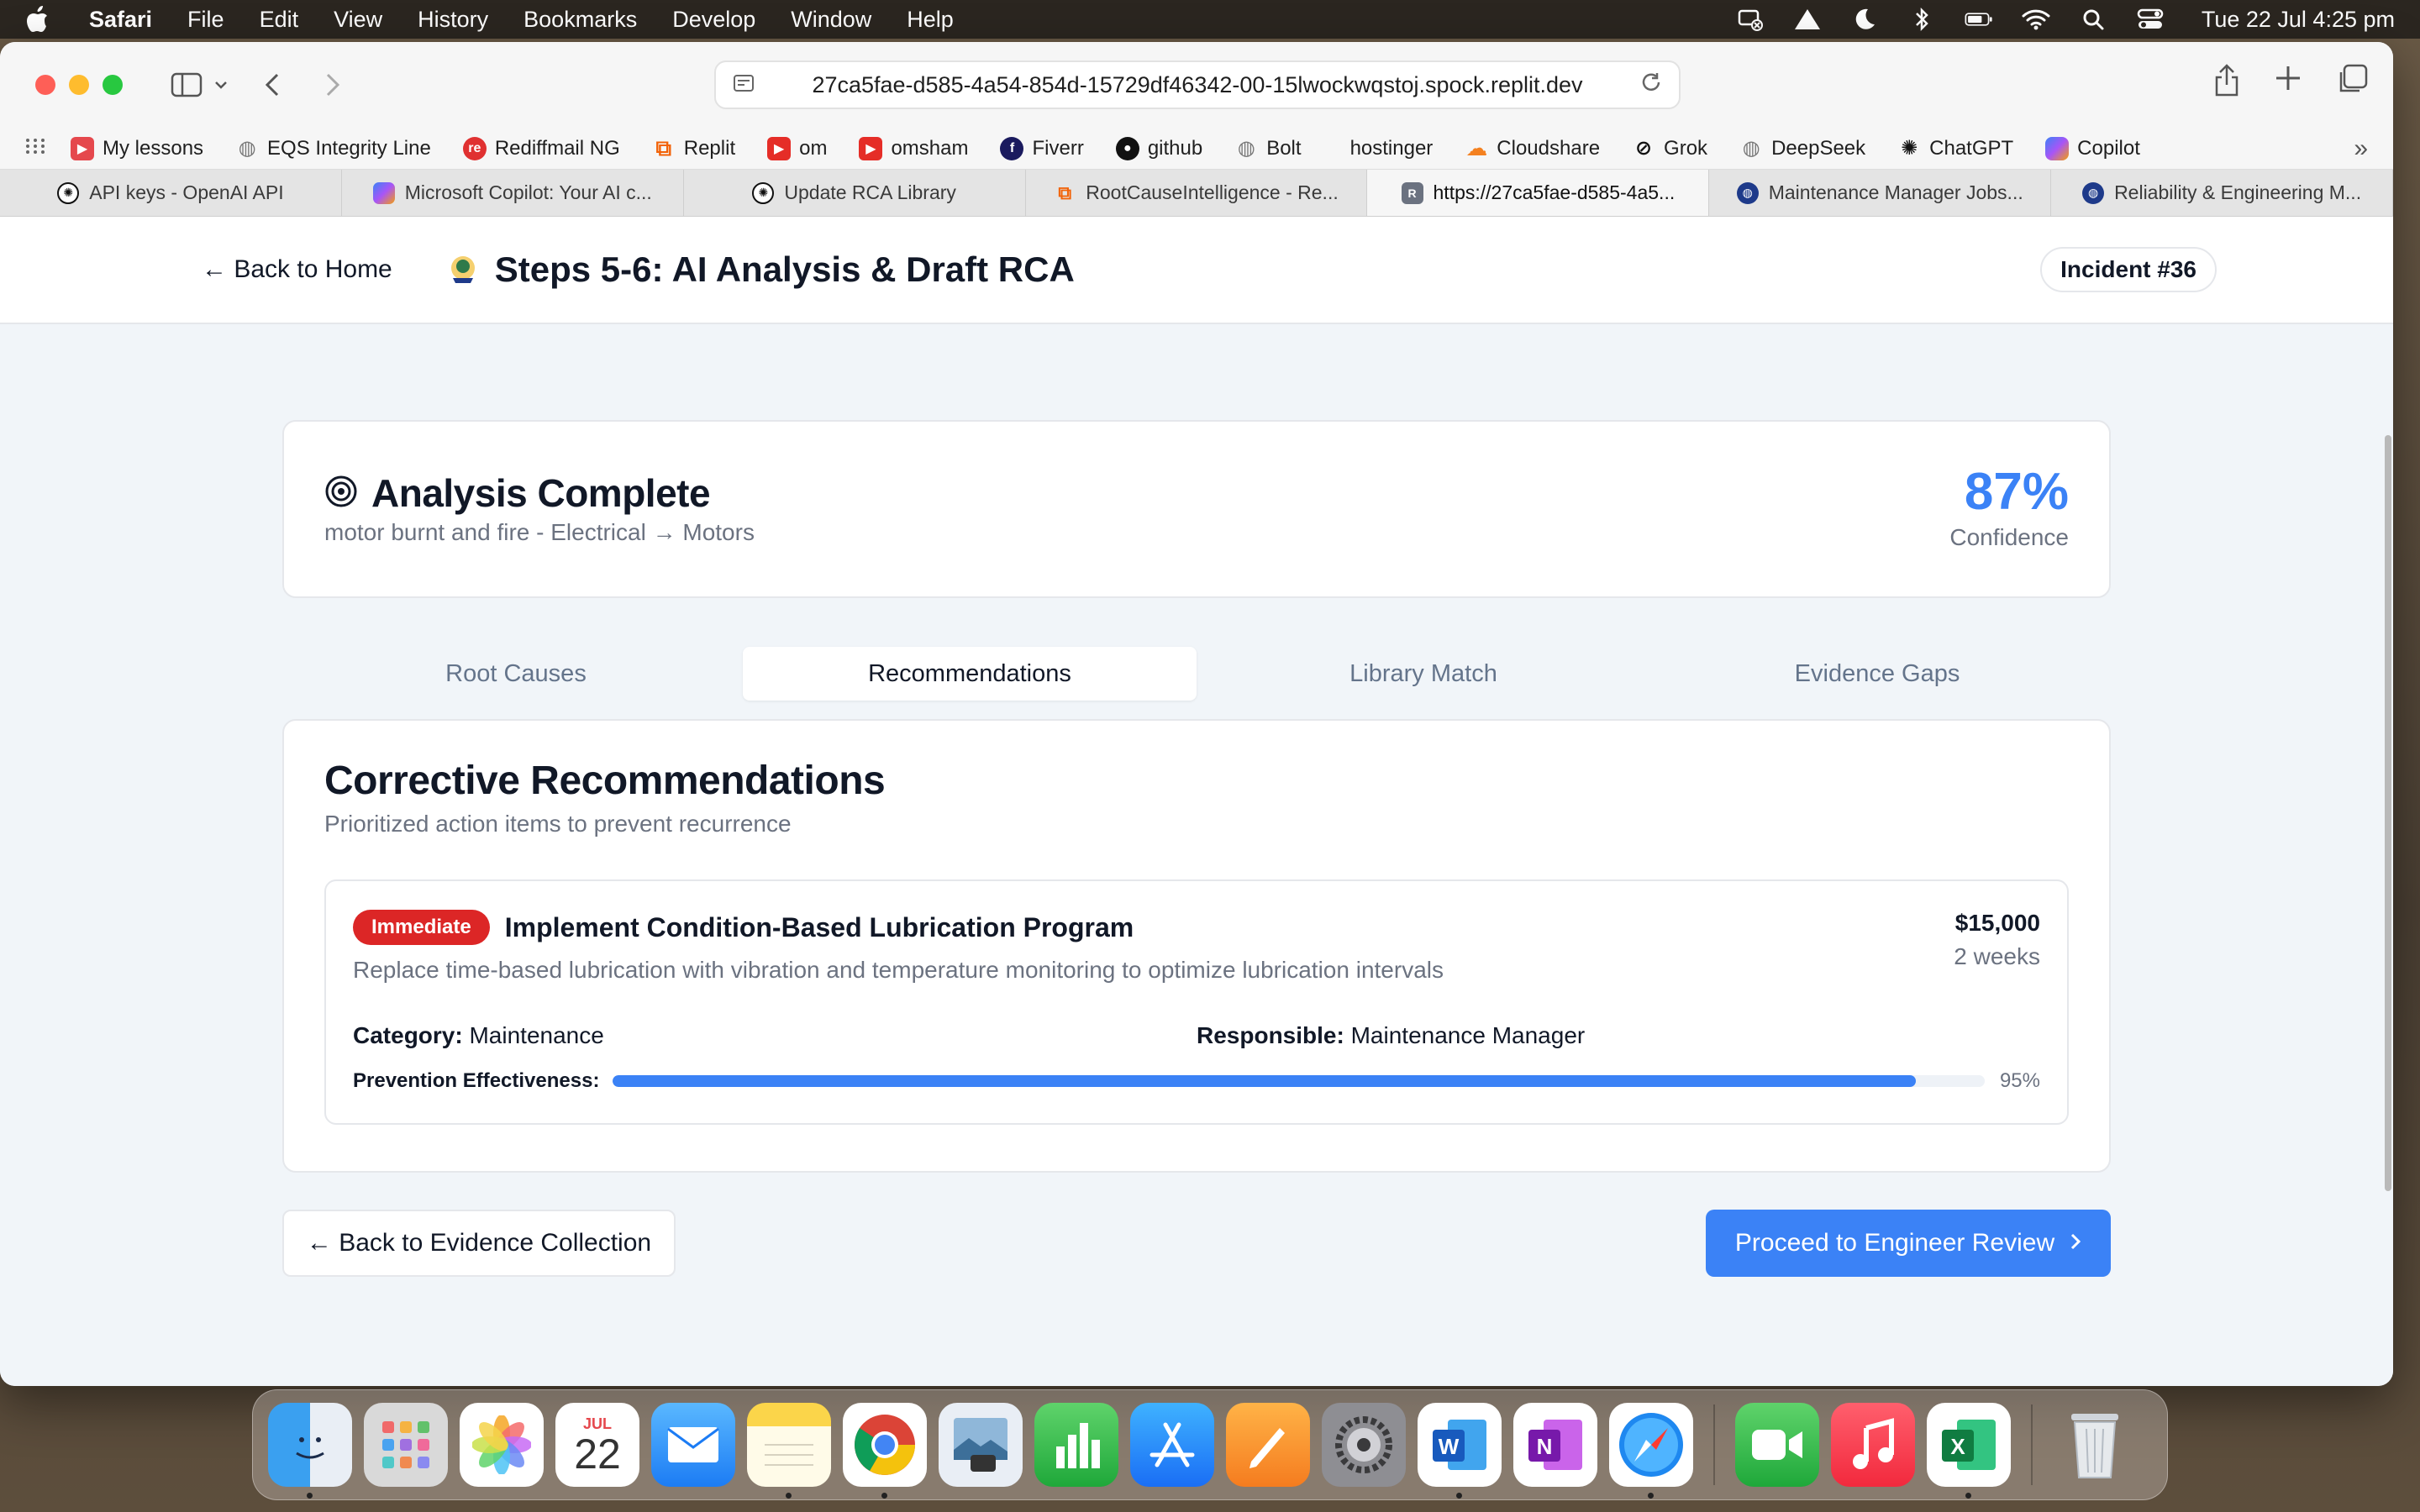 The image size is (2420, 1512). Describe the element at coordinates (297, 269) in the screenshot. I see `back-to-home-button: ← Back to Home` at that location.